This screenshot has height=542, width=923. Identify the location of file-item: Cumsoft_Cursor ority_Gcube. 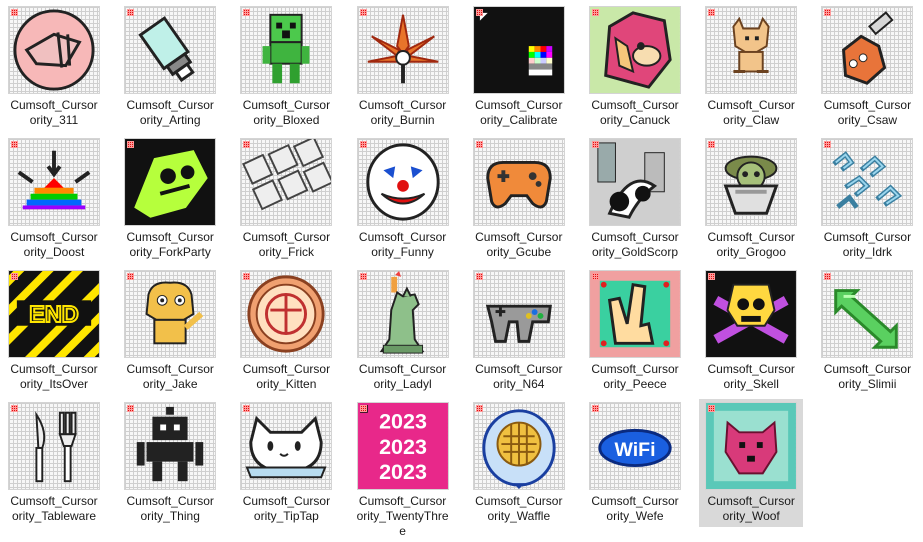
(519, 199).